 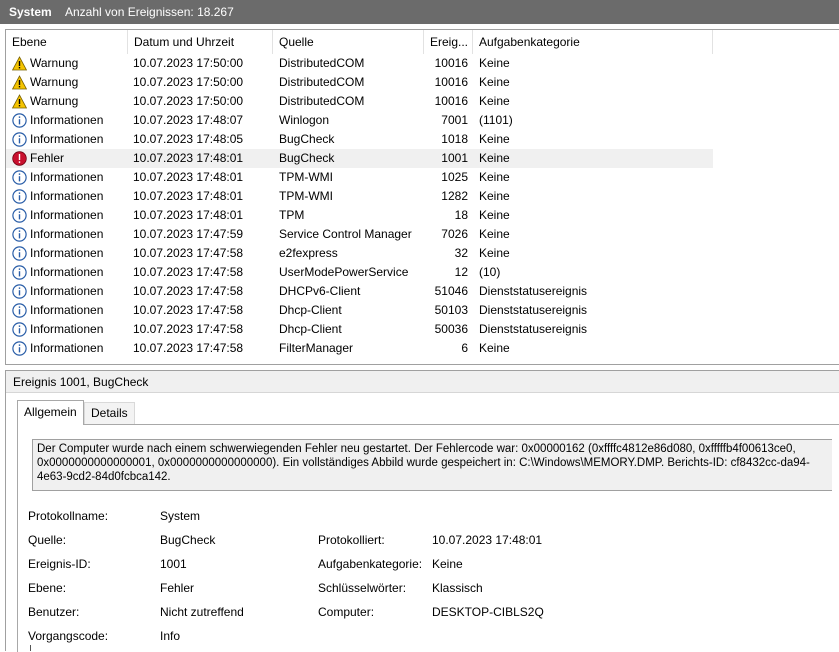 What do you see at coordinates (461, 272) in the screenshot?
I see `event-id: 12` at bounding box center [461, 272].